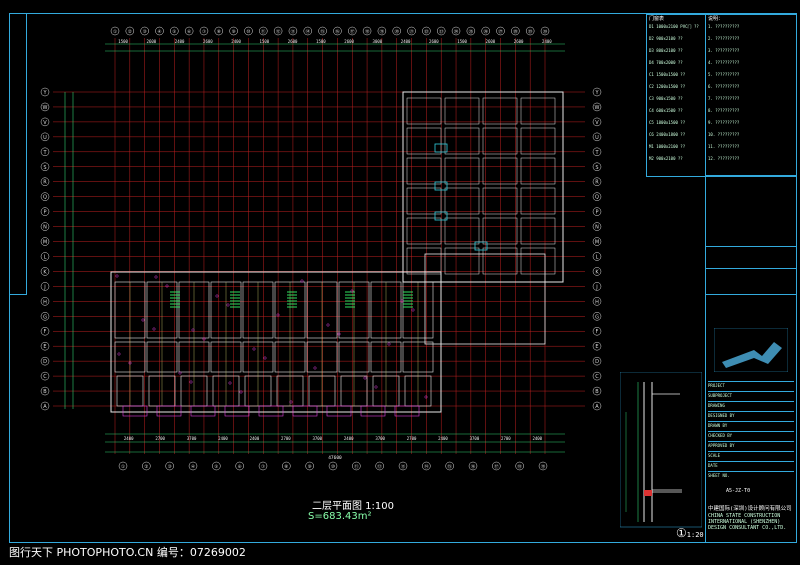  Describe the element at coordinates (45, 272) in the screenshot. I see `grid-axis-label-left: K` at that location.